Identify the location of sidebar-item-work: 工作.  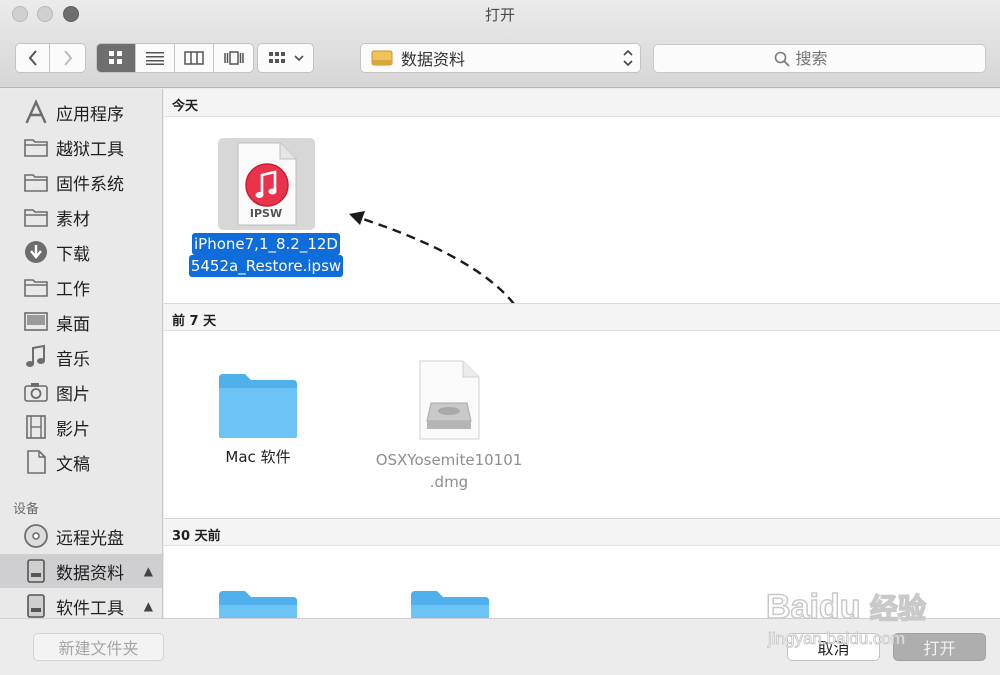
(81, 287).